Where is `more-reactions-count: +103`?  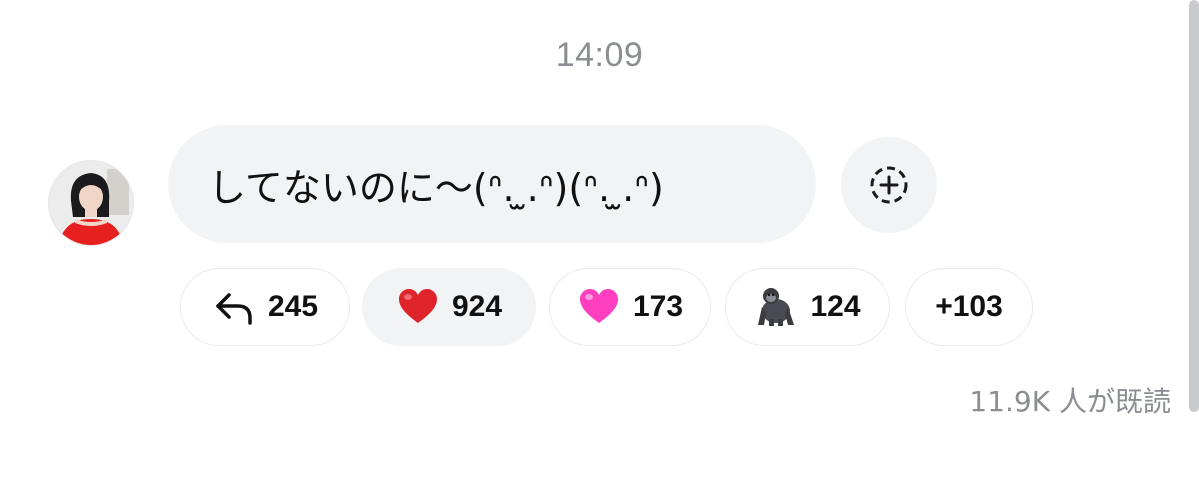
more-reactions-count: +103 is located at coordinates (969, 306).